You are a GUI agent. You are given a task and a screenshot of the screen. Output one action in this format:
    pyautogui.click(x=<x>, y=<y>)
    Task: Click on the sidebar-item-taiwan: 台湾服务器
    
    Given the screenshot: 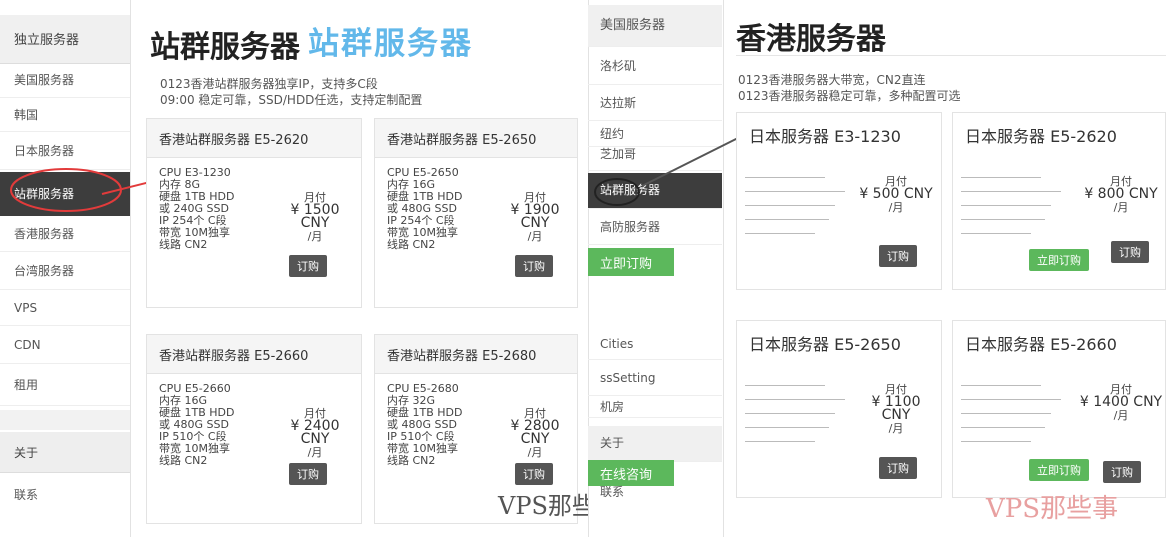 What is the action you would take?
    pyautogui.click(x=65, y=272)
    